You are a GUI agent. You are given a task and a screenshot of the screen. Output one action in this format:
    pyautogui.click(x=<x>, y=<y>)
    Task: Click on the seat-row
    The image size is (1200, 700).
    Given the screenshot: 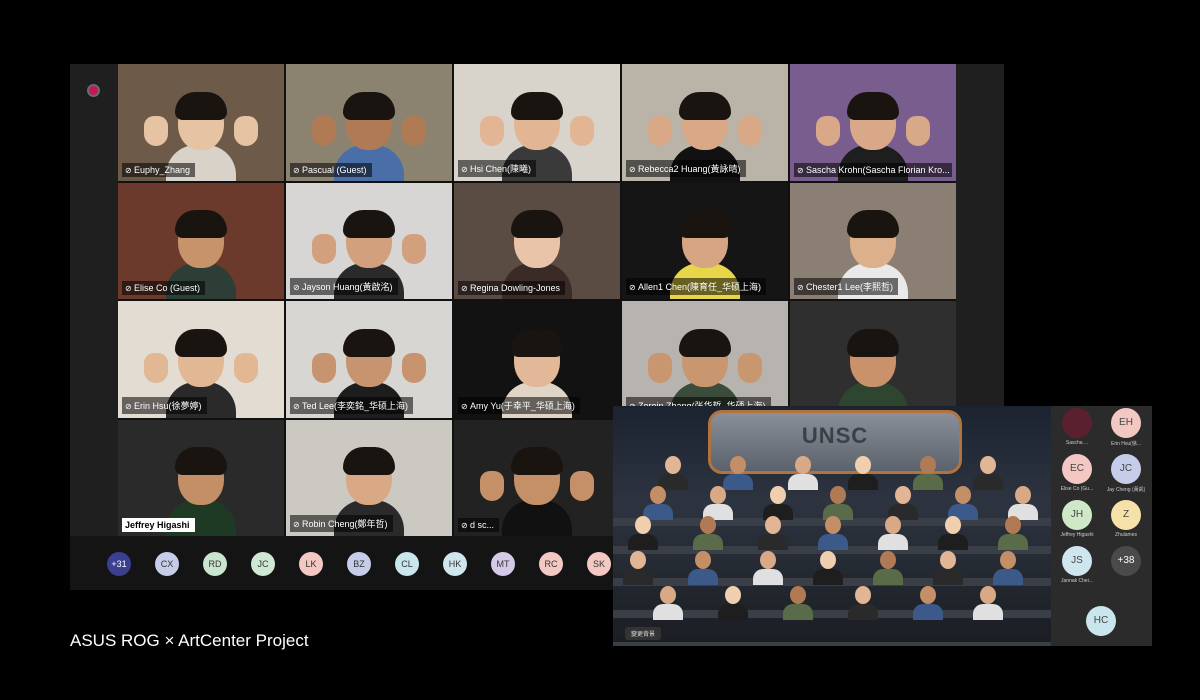 What is the action you would take?
    pyautogui.click(x=832, y=644)
    